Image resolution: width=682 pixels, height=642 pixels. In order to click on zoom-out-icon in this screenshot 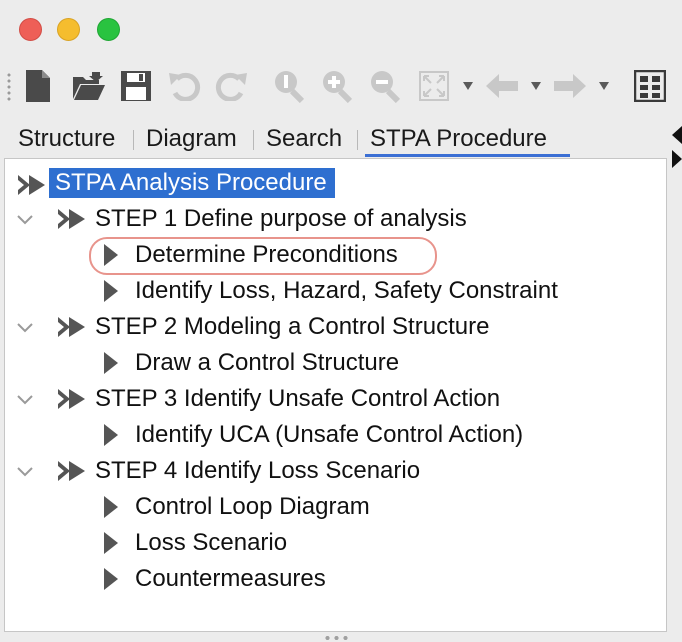, I will do `click(386, 86)`.